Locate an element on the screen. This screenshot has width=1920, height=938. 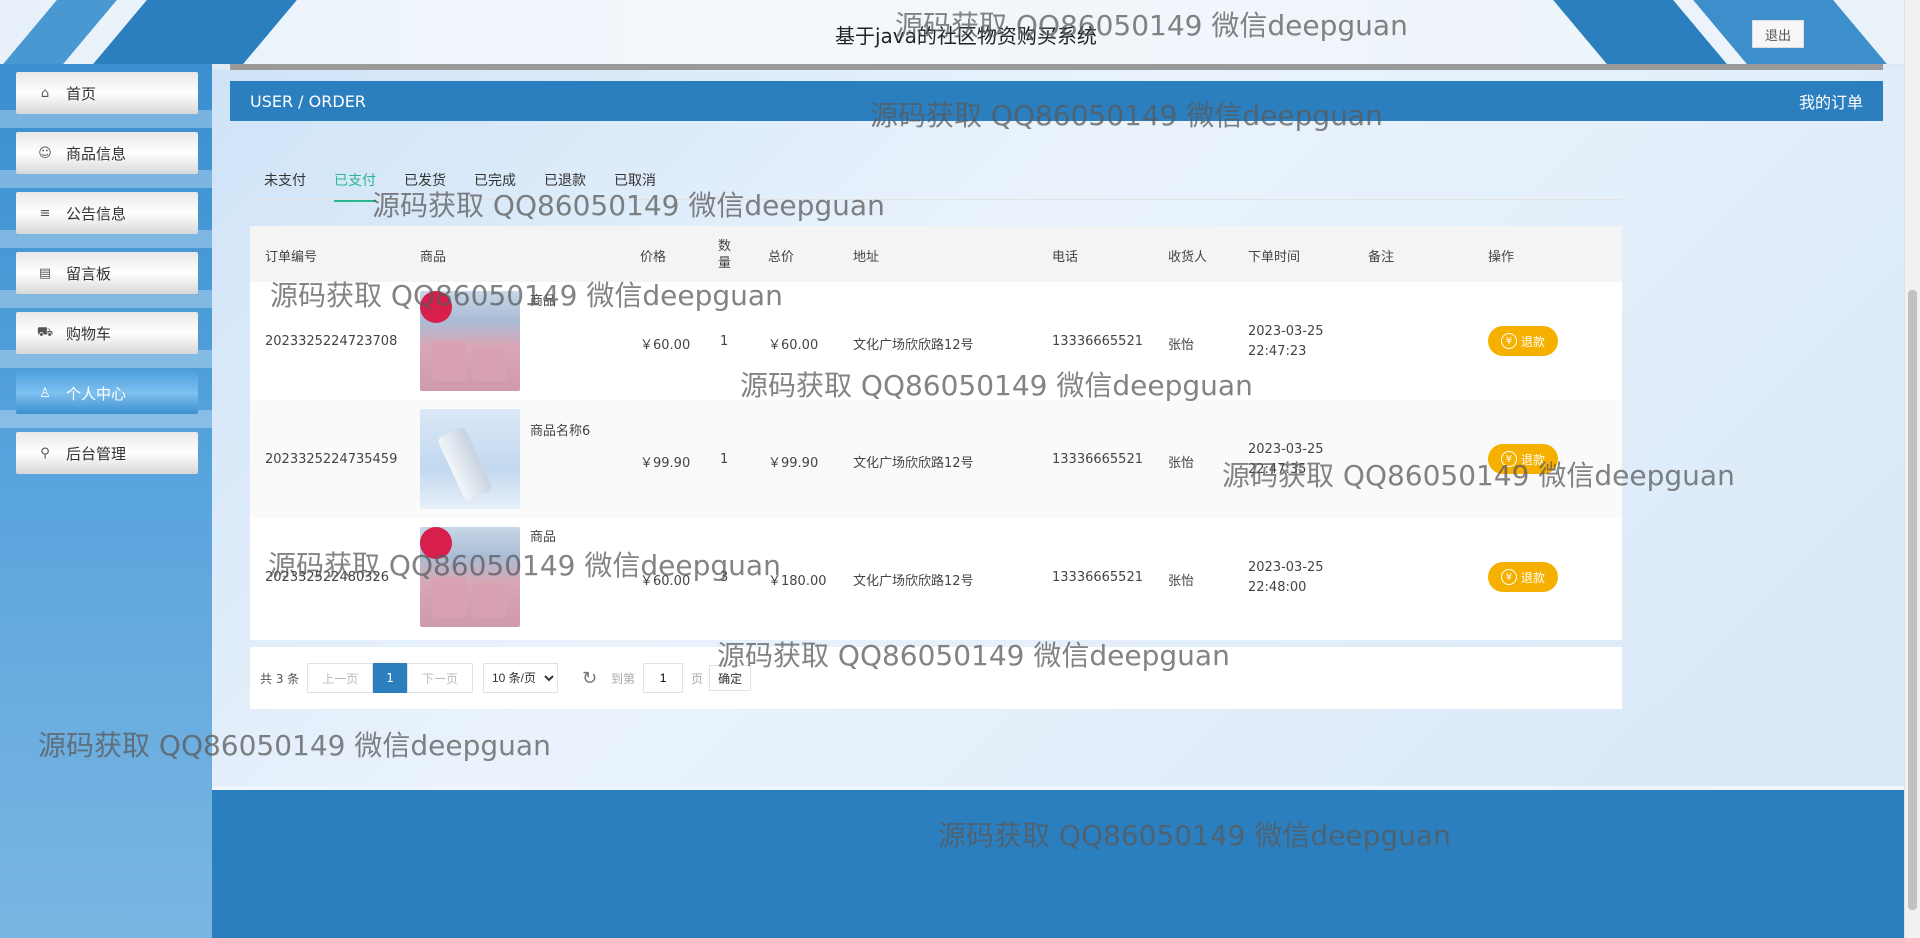
message-icon: ▤ is located at coordinates (45, 273).